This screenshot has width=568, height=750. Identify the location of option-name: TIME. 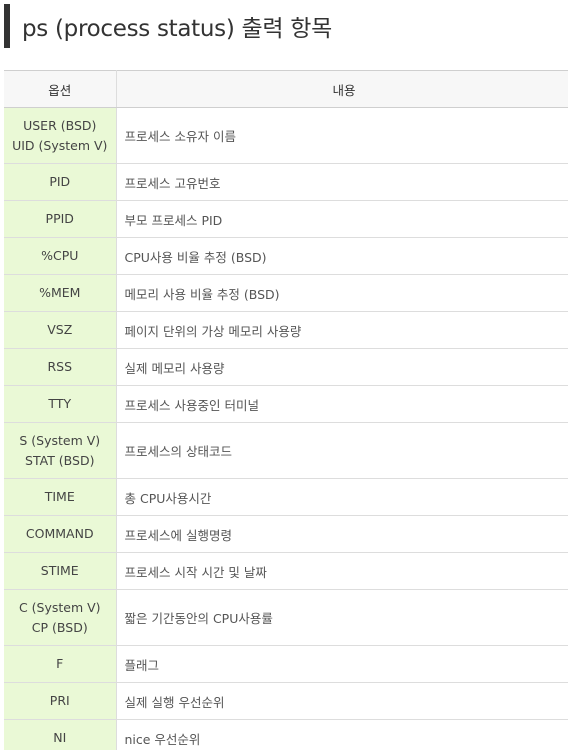
(59, 496).